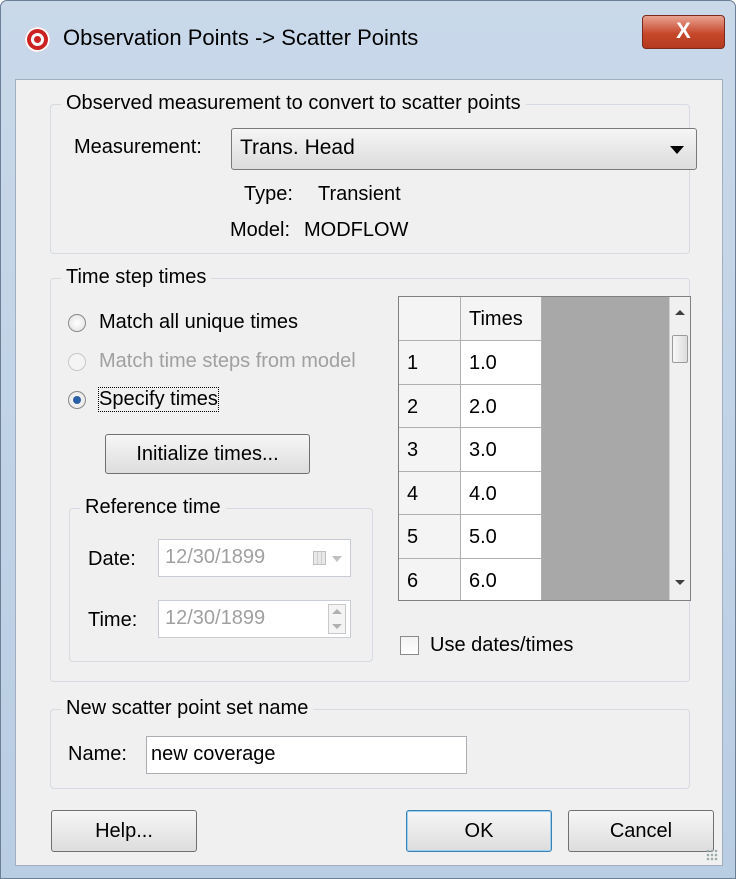 The width and height of the screenshot is (736, 879). What do you see at coordinates (680, 312) in the screenshot?
I see `scroll-up-icon` at bounding box center [680, 312].